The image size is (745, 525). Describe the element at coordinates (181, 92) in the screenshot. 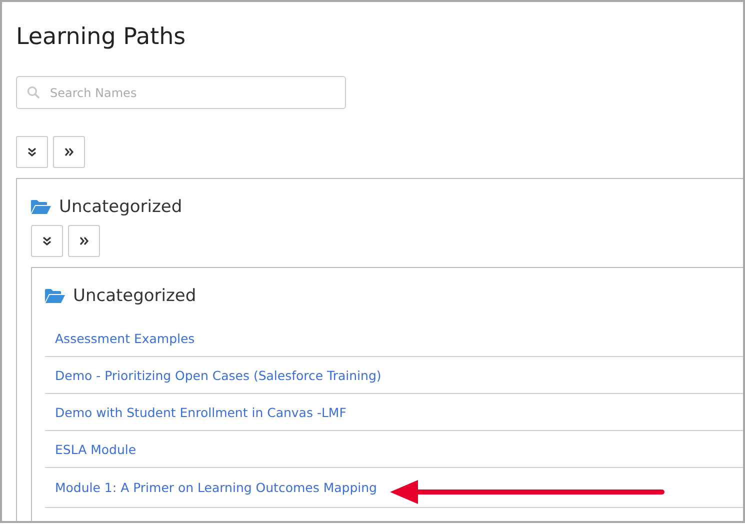

I see `search-field: Search Names` at that location.